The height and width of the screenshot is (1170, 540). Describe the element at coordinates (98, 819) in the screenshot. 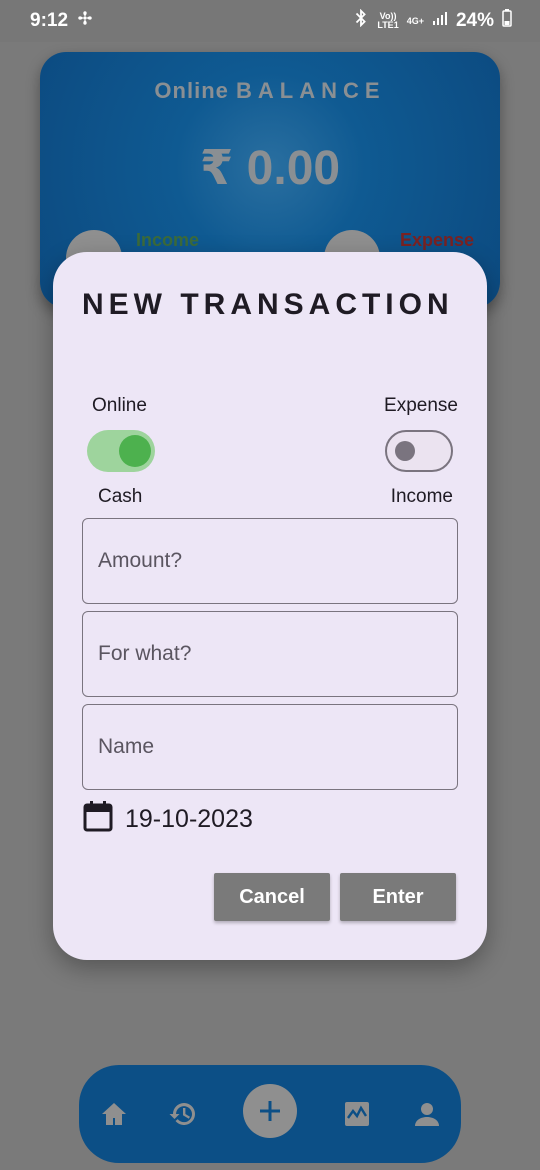

I see `calendar-icon` at that location.